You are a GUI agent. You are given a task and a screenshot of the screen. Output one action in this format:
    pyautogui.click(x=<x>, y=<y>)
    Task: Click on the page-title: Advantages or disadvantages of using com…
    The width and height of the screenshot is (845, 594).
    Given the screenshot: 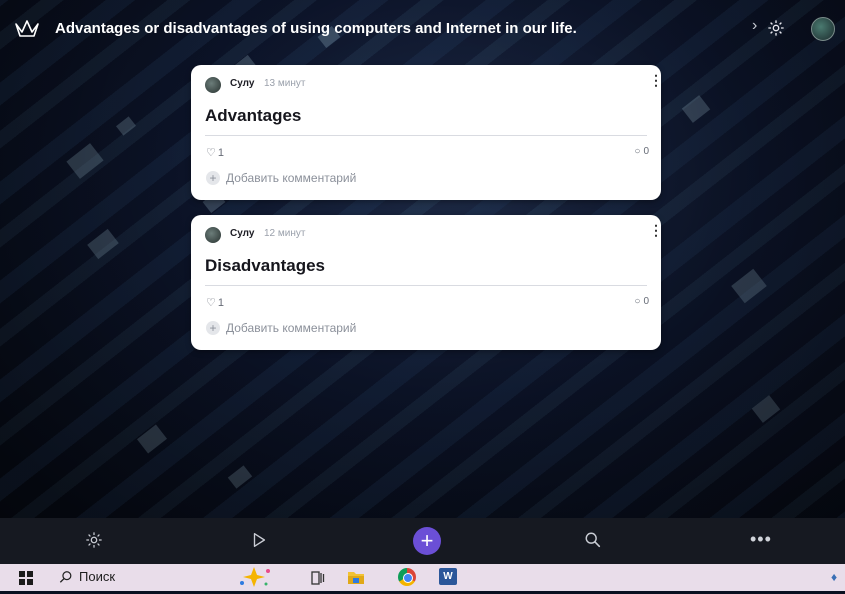 What is the action you would take?
    pyautogui.click(x=316, y=28)
    